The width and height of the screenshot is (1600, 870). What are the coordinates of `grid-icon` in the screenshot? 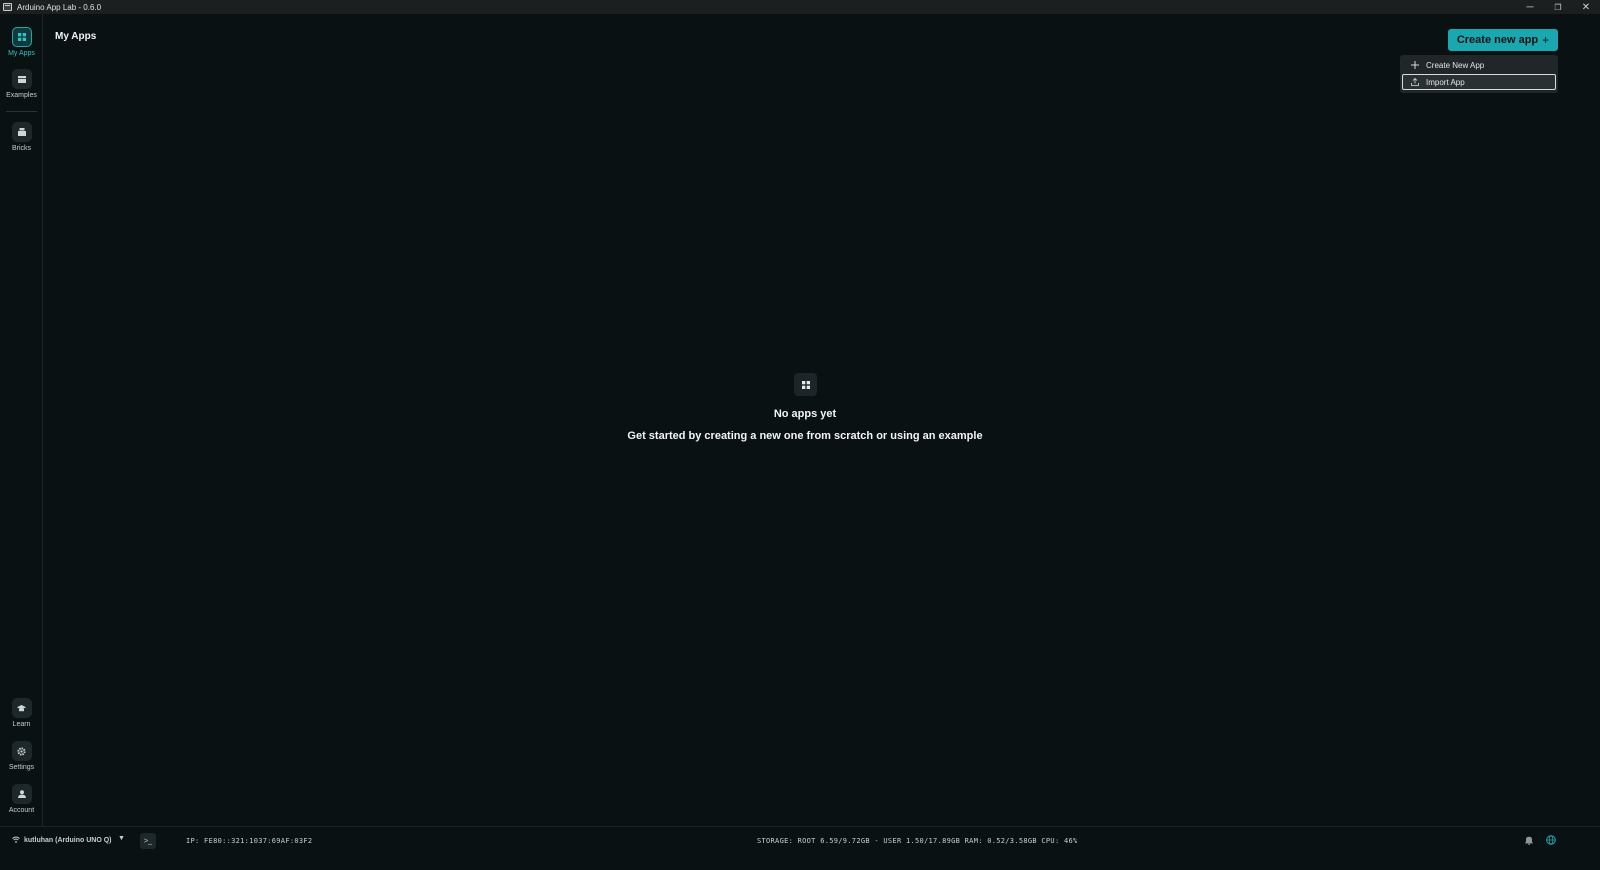 It's located at (21, 37).